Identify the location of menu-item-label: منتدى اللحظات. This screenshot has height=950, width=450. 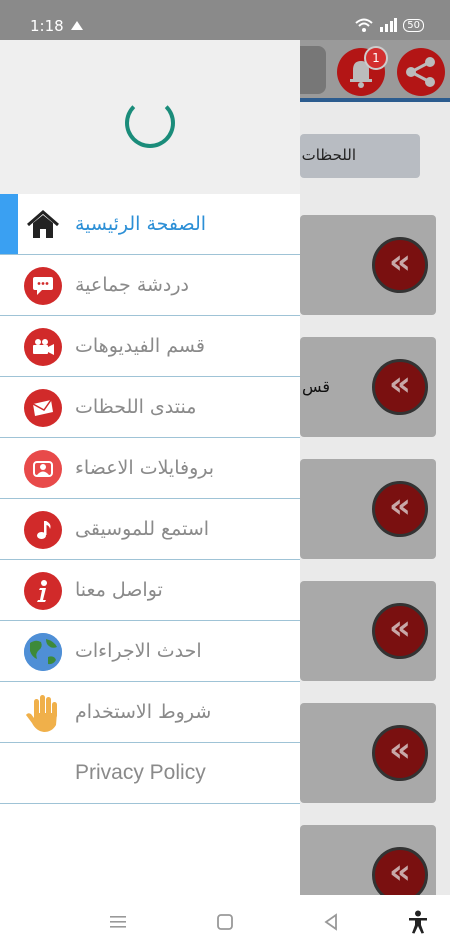
(136, 407).